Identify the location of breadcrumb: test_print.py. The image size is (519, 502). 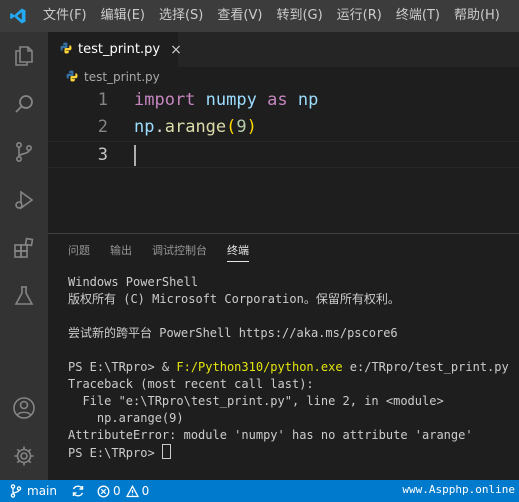
(283, 77).